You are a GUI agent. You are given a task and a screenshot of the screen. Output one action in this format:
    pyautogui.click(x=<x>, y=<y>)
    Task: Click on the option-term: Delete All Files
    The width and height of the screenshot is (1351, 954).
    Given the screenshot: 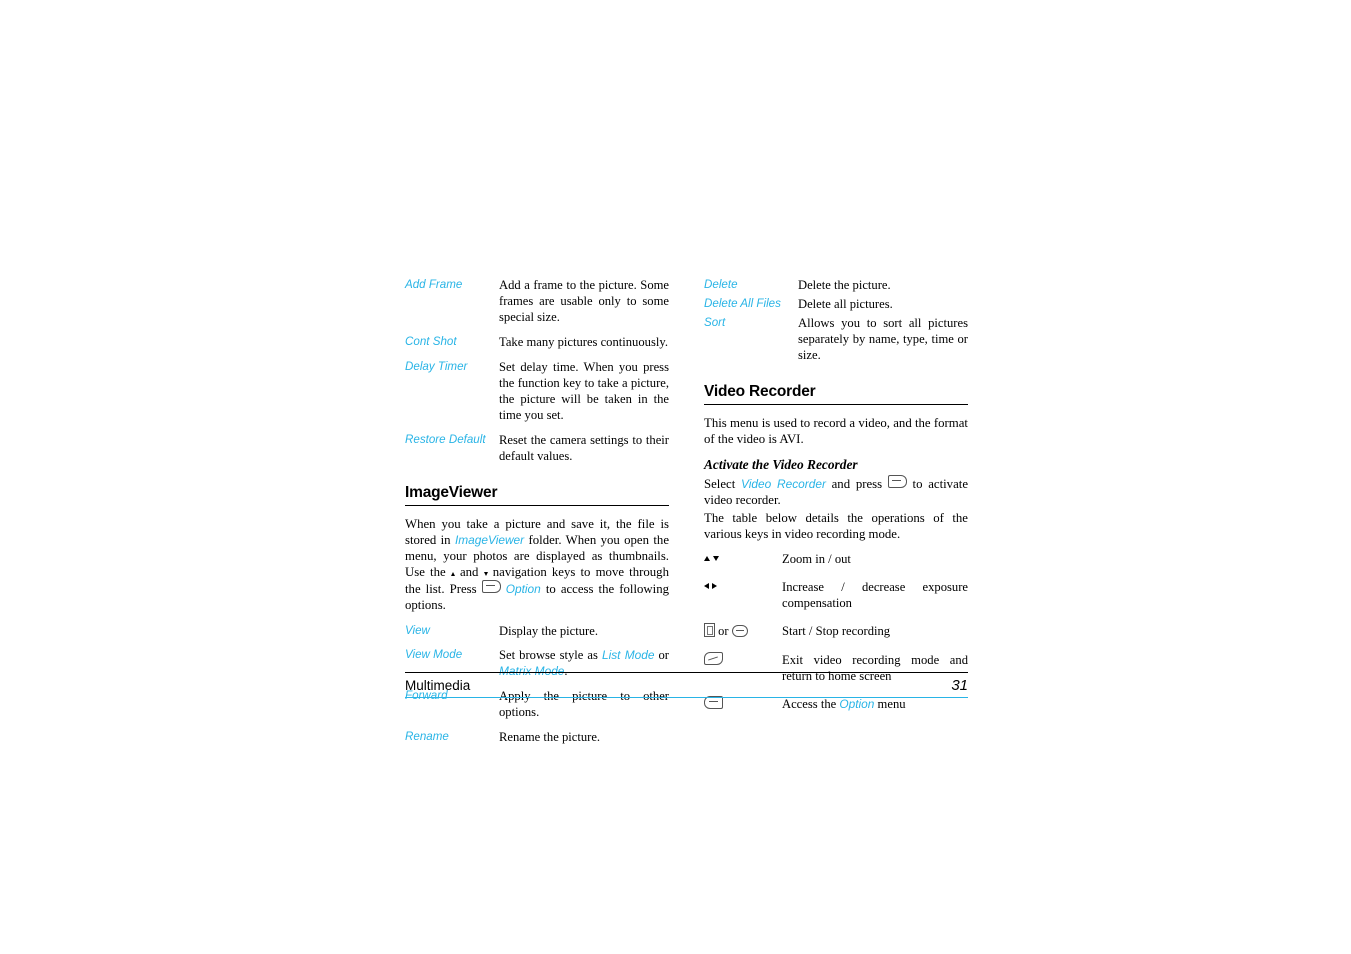 What is the action you would take?
    pyautogui.click(x=742, y=303)
    